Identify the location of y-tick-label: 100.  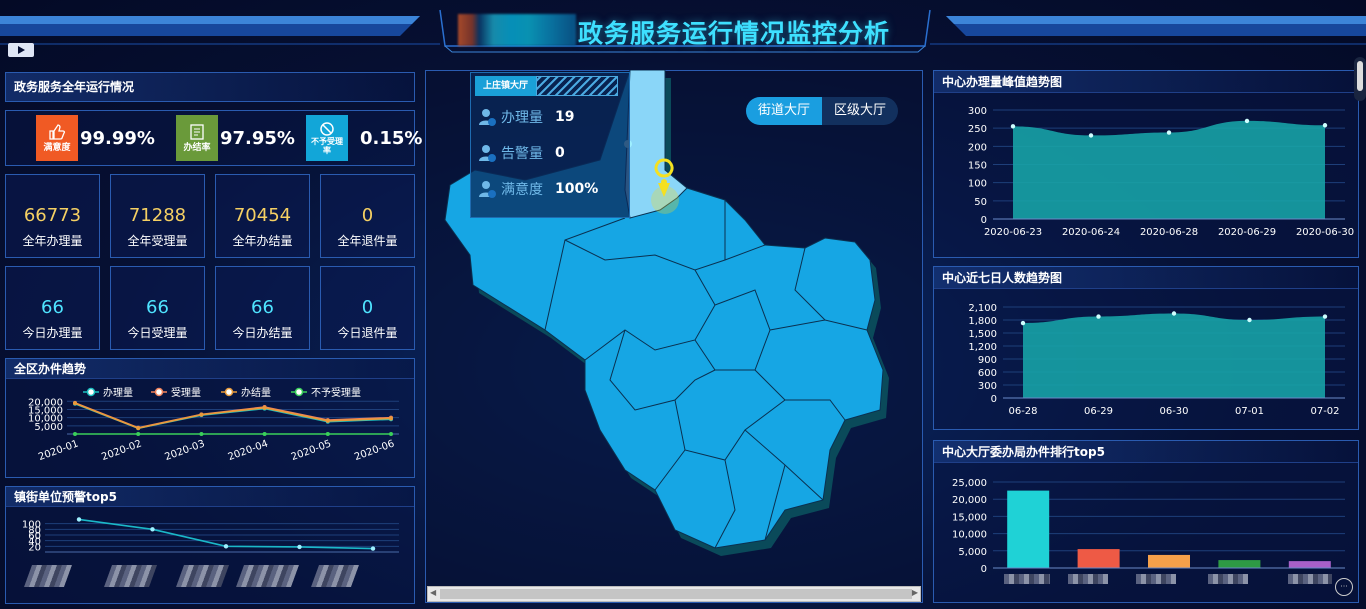
(977, 184).